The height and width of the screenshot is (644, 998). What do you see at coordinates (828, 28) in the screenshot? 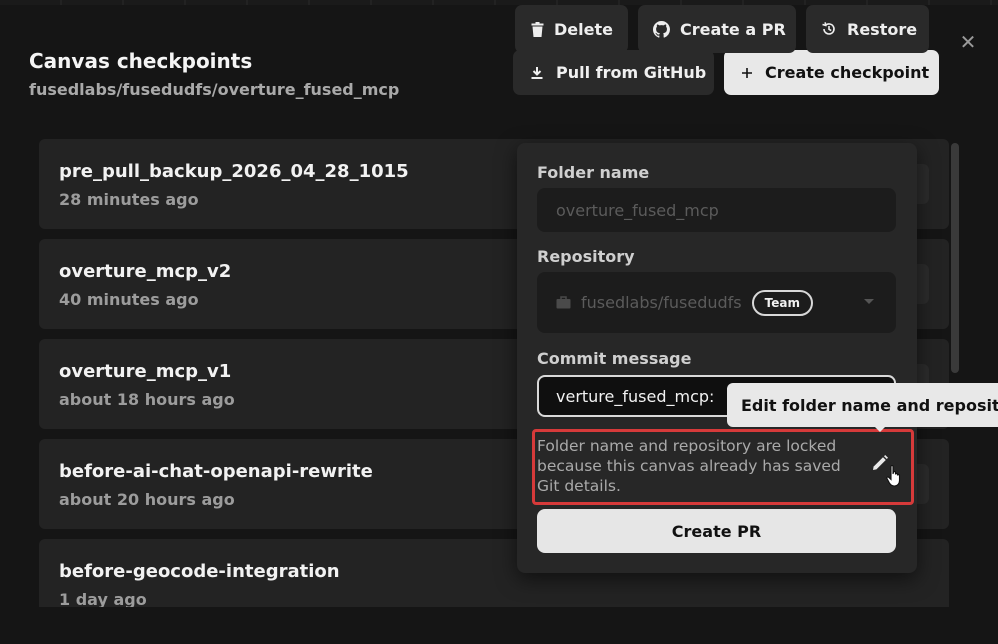
I see `history-icon` at bounding box center [828, 28].